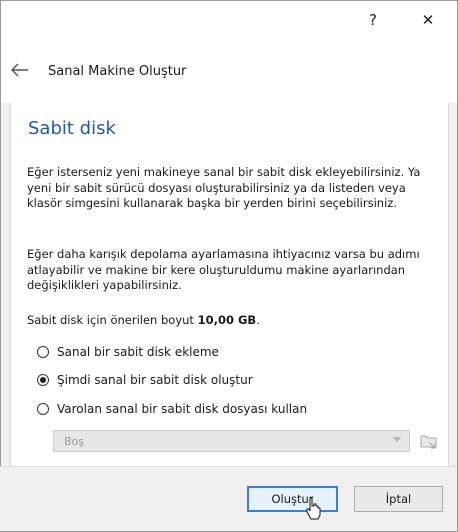  I want to click on title-bar: ? ✕, so click(229, 21).